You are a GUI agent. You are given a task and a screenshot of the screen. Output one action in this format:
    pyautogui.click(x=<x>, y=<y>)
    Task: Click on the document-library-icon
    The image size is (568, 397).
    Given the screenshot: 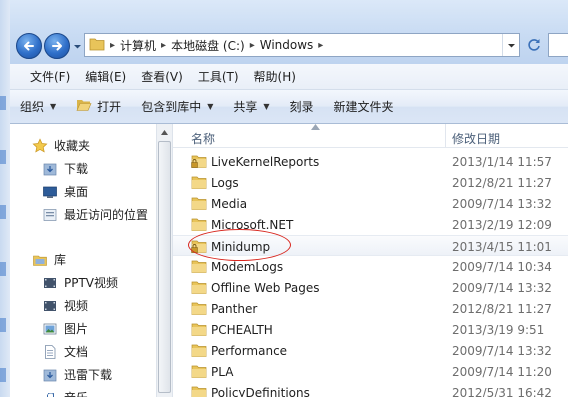 What is the action you would take?
    pyautogui.click(x=50, y=352)
    